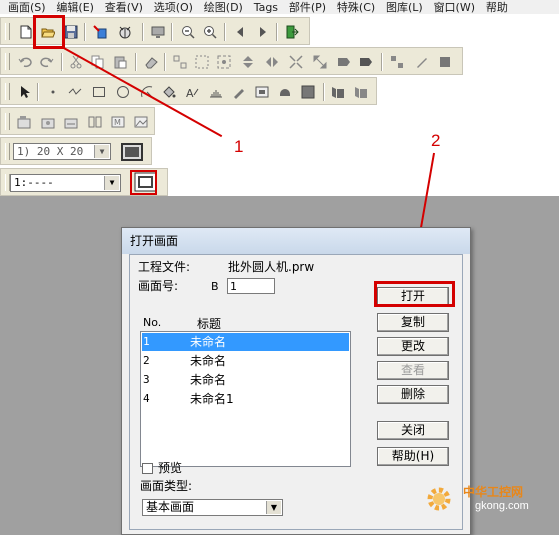 The height and width of the screenshot is (535, 559). What do you see at coordinates (132, 152) in the screenshot?
I see `grid-display-icon` at bounding box center [132, 152].